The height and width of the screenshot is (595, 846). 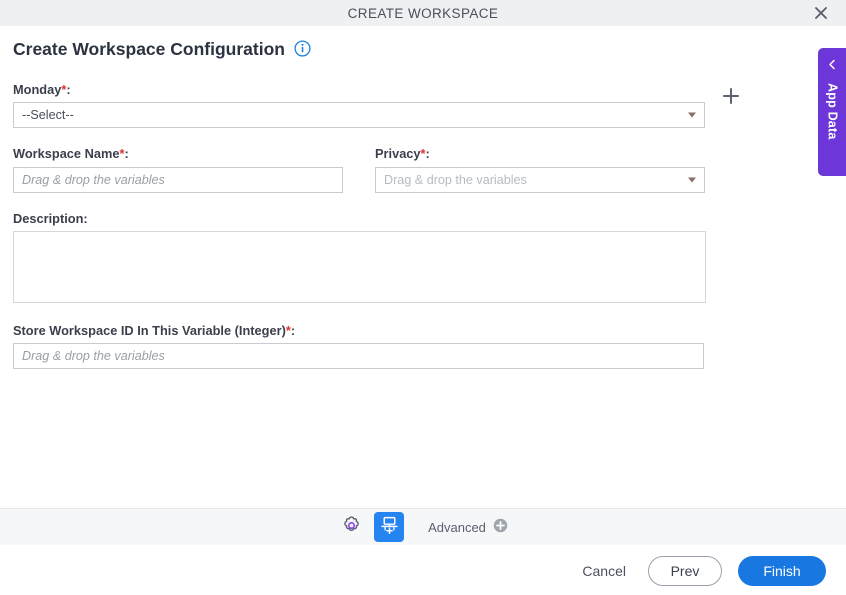 I want to click on description-label: Description:, so click(x=50, y=218).